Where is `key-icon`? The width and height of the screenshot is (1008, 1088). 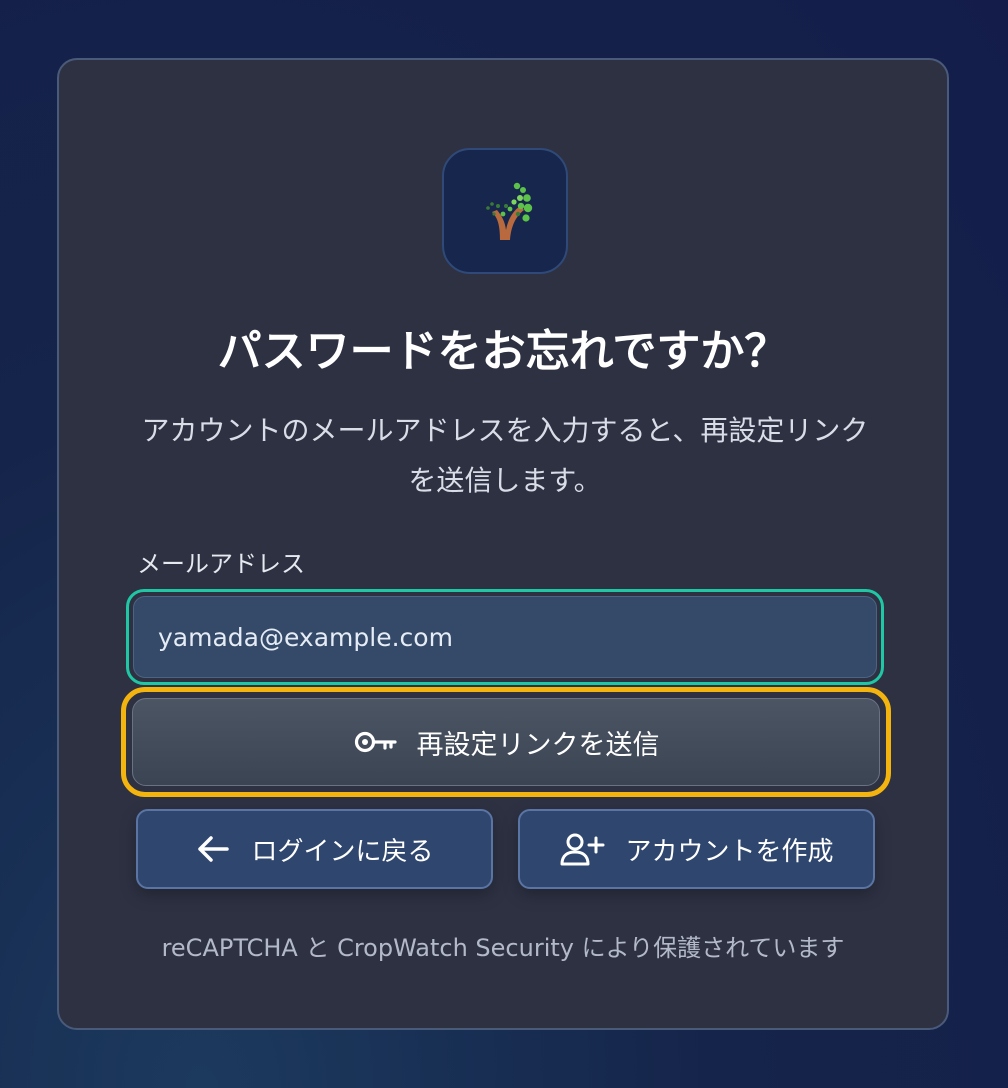 key-icon is located at coordinates (376, 742).